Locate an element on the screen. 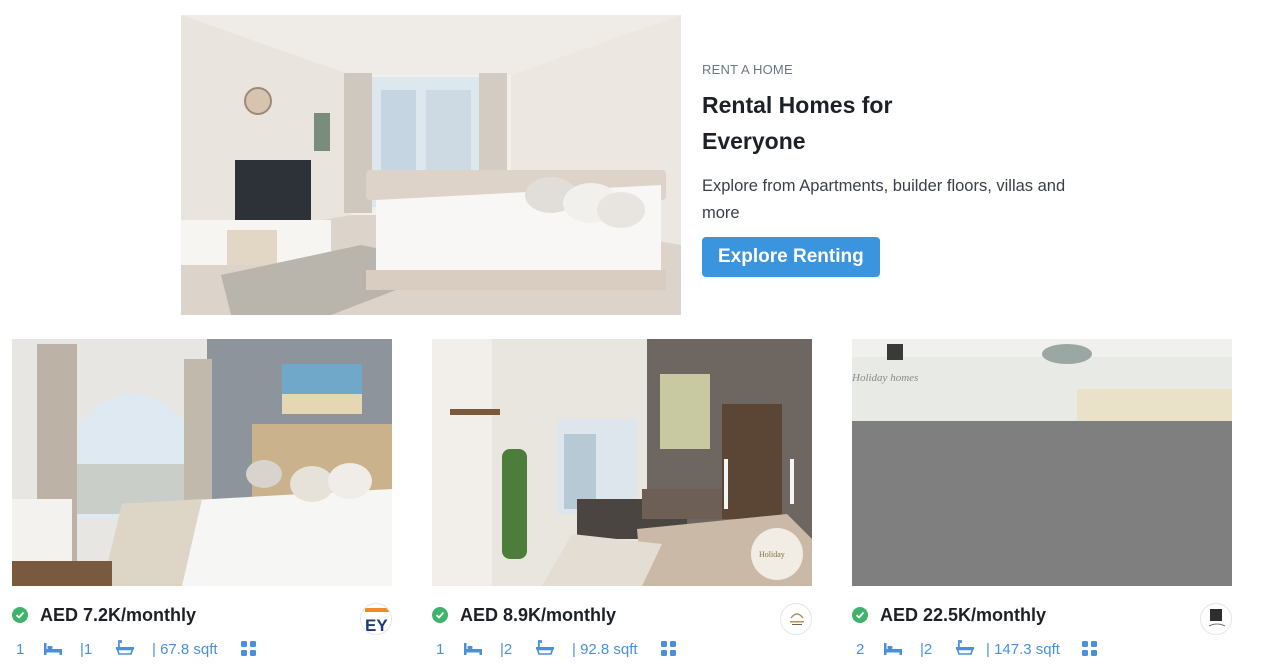  svg-text: EY is located at coordinates (376, 625).